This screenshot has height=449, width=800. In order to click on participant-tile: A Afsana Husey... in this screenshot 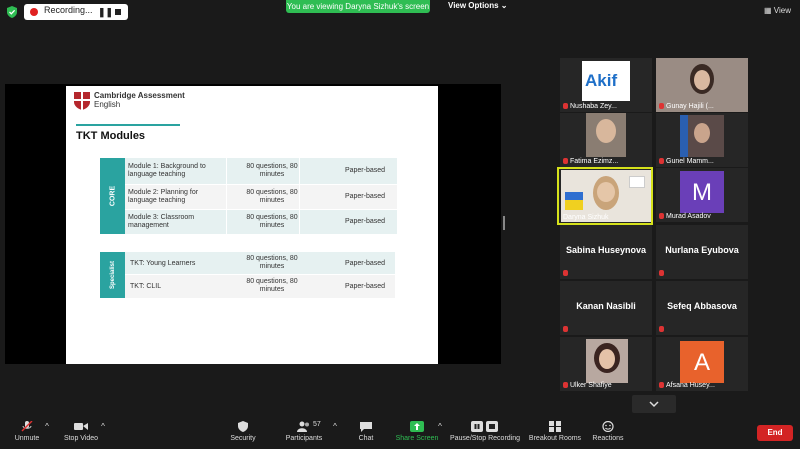, I will do `click(702, 364)`.